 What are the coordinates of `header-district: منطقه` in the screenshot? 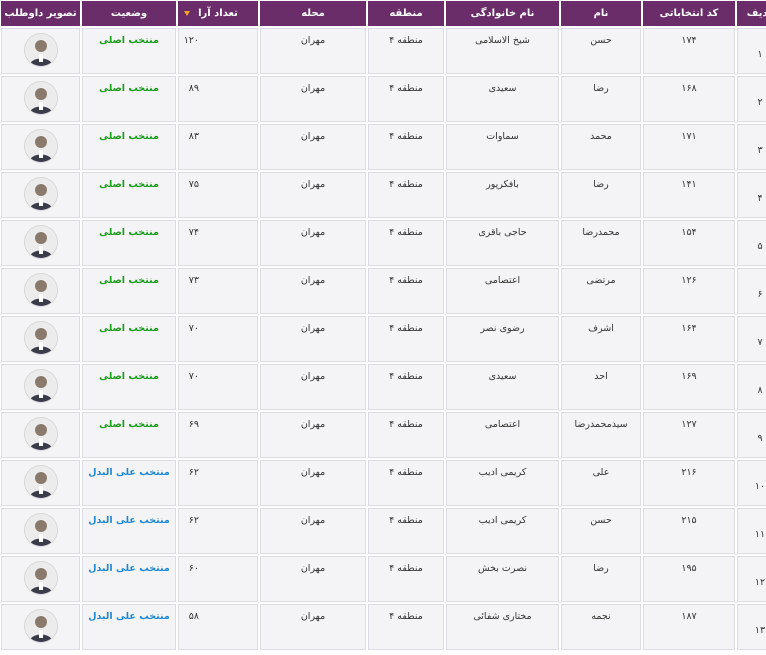 It's located at (406, 13).